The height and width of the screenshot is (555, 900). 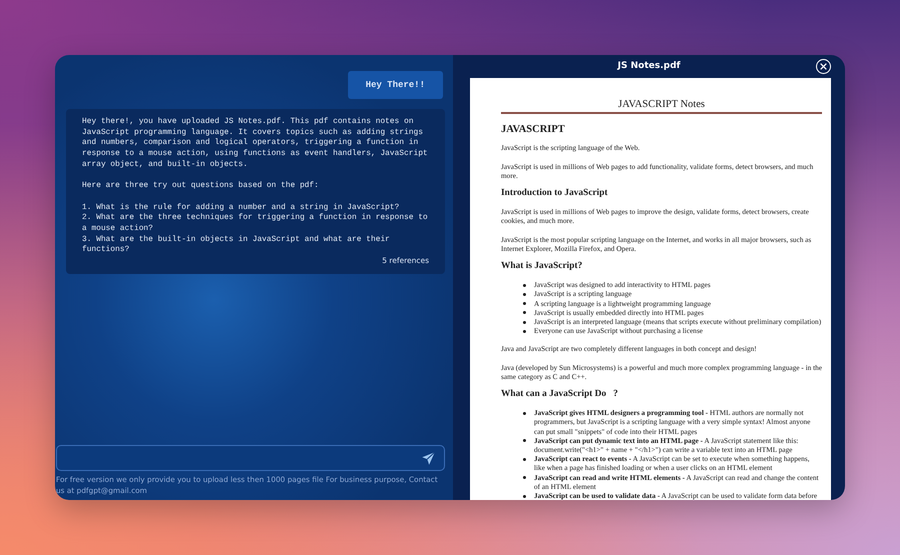 What do you see at coordinates (560, 395) in the screenshot?
I see `document-heading: What can a JavaScript Do ?` at bounding box center [560, 395].